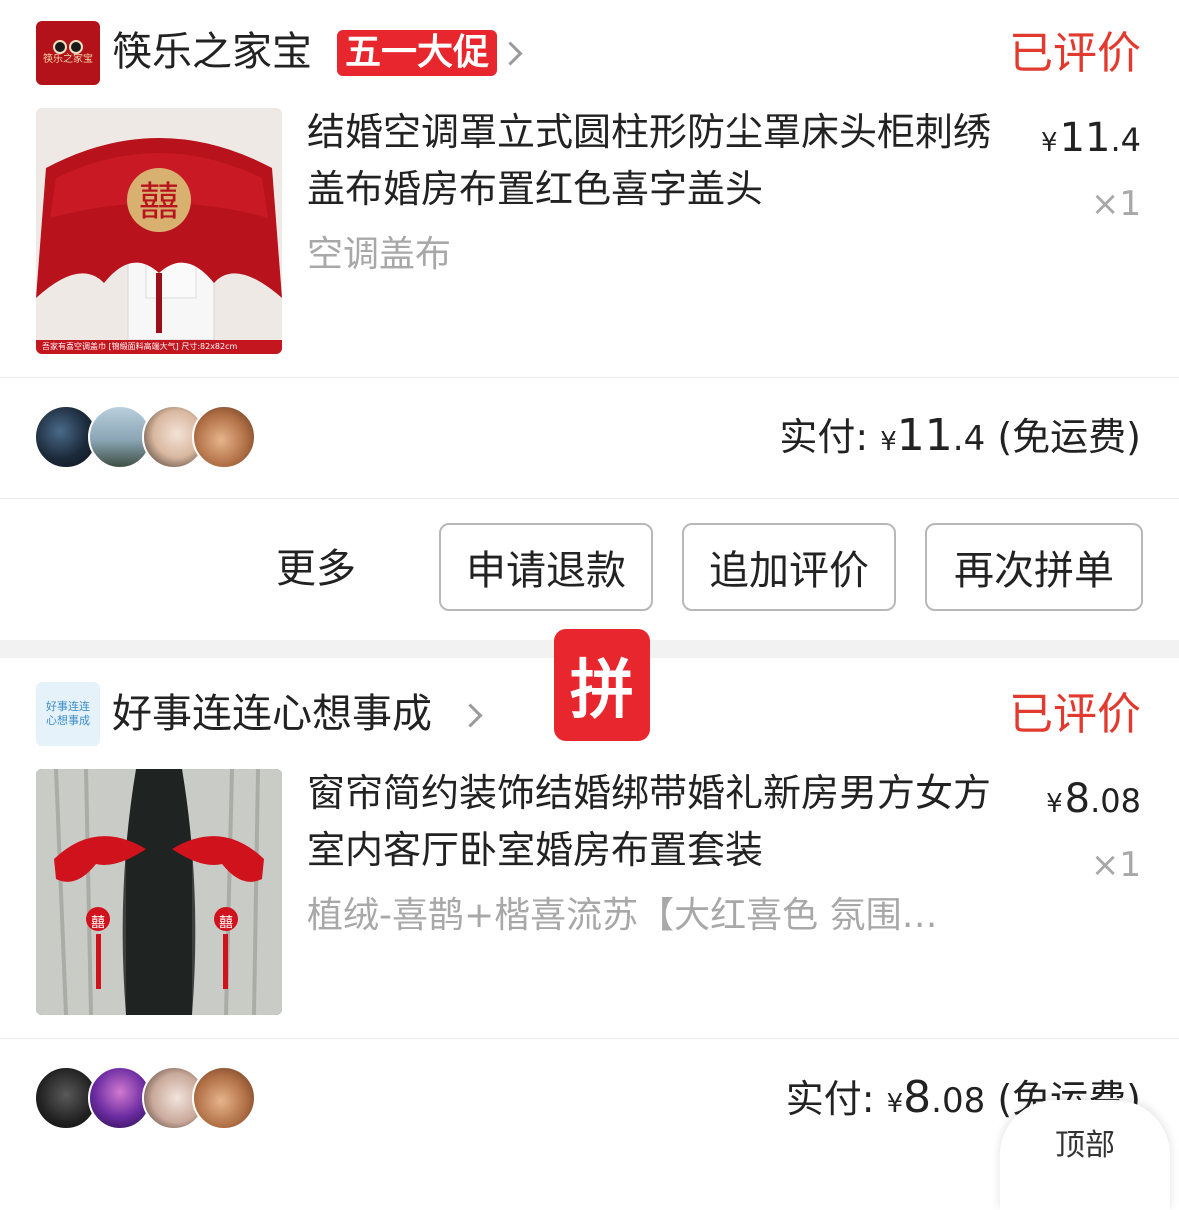 This screenshot has width=1179, height=1210. I want to click on add-review-button: 追加评价, so click(789, 567).